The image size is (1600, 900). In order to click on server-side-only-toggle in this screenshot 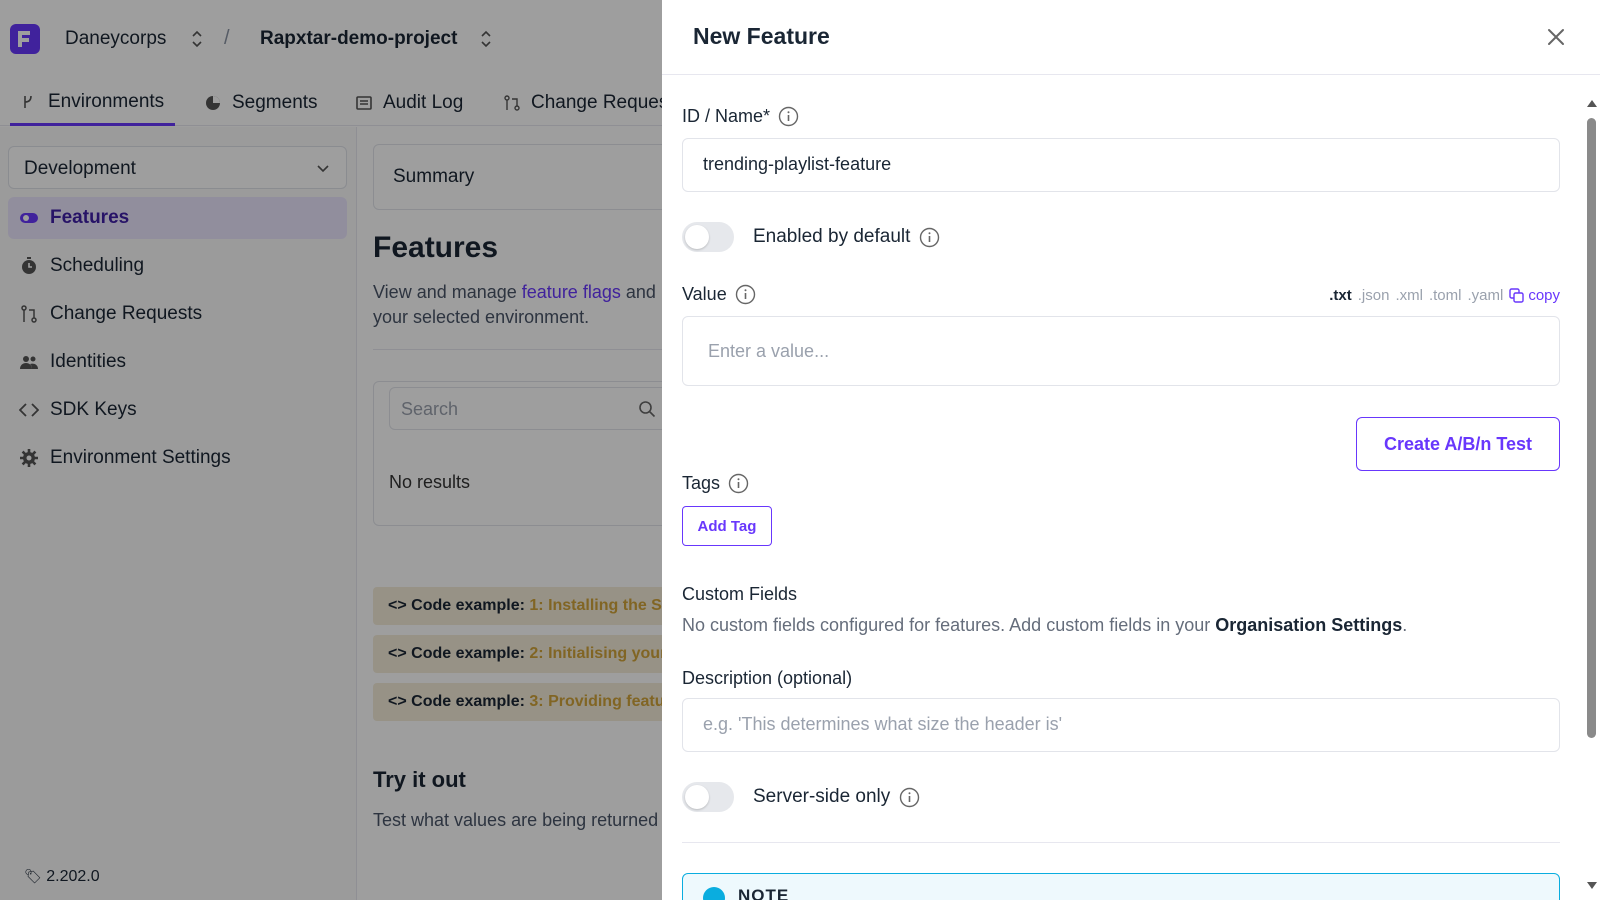, I will do `click(708, 797)`.